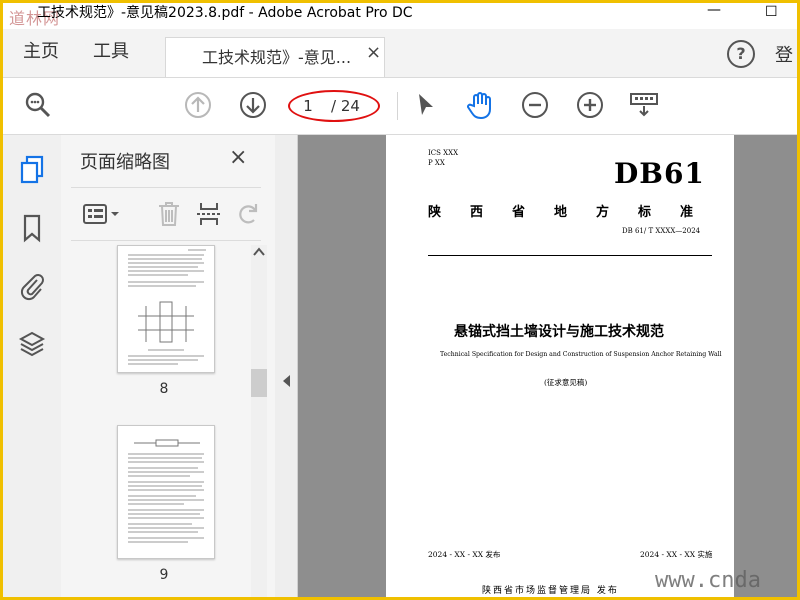 This screenshot has height=600, width=800. Describe the element at coordinates (32, 286) in the screenshot. I see `attachment-icon` at that location.